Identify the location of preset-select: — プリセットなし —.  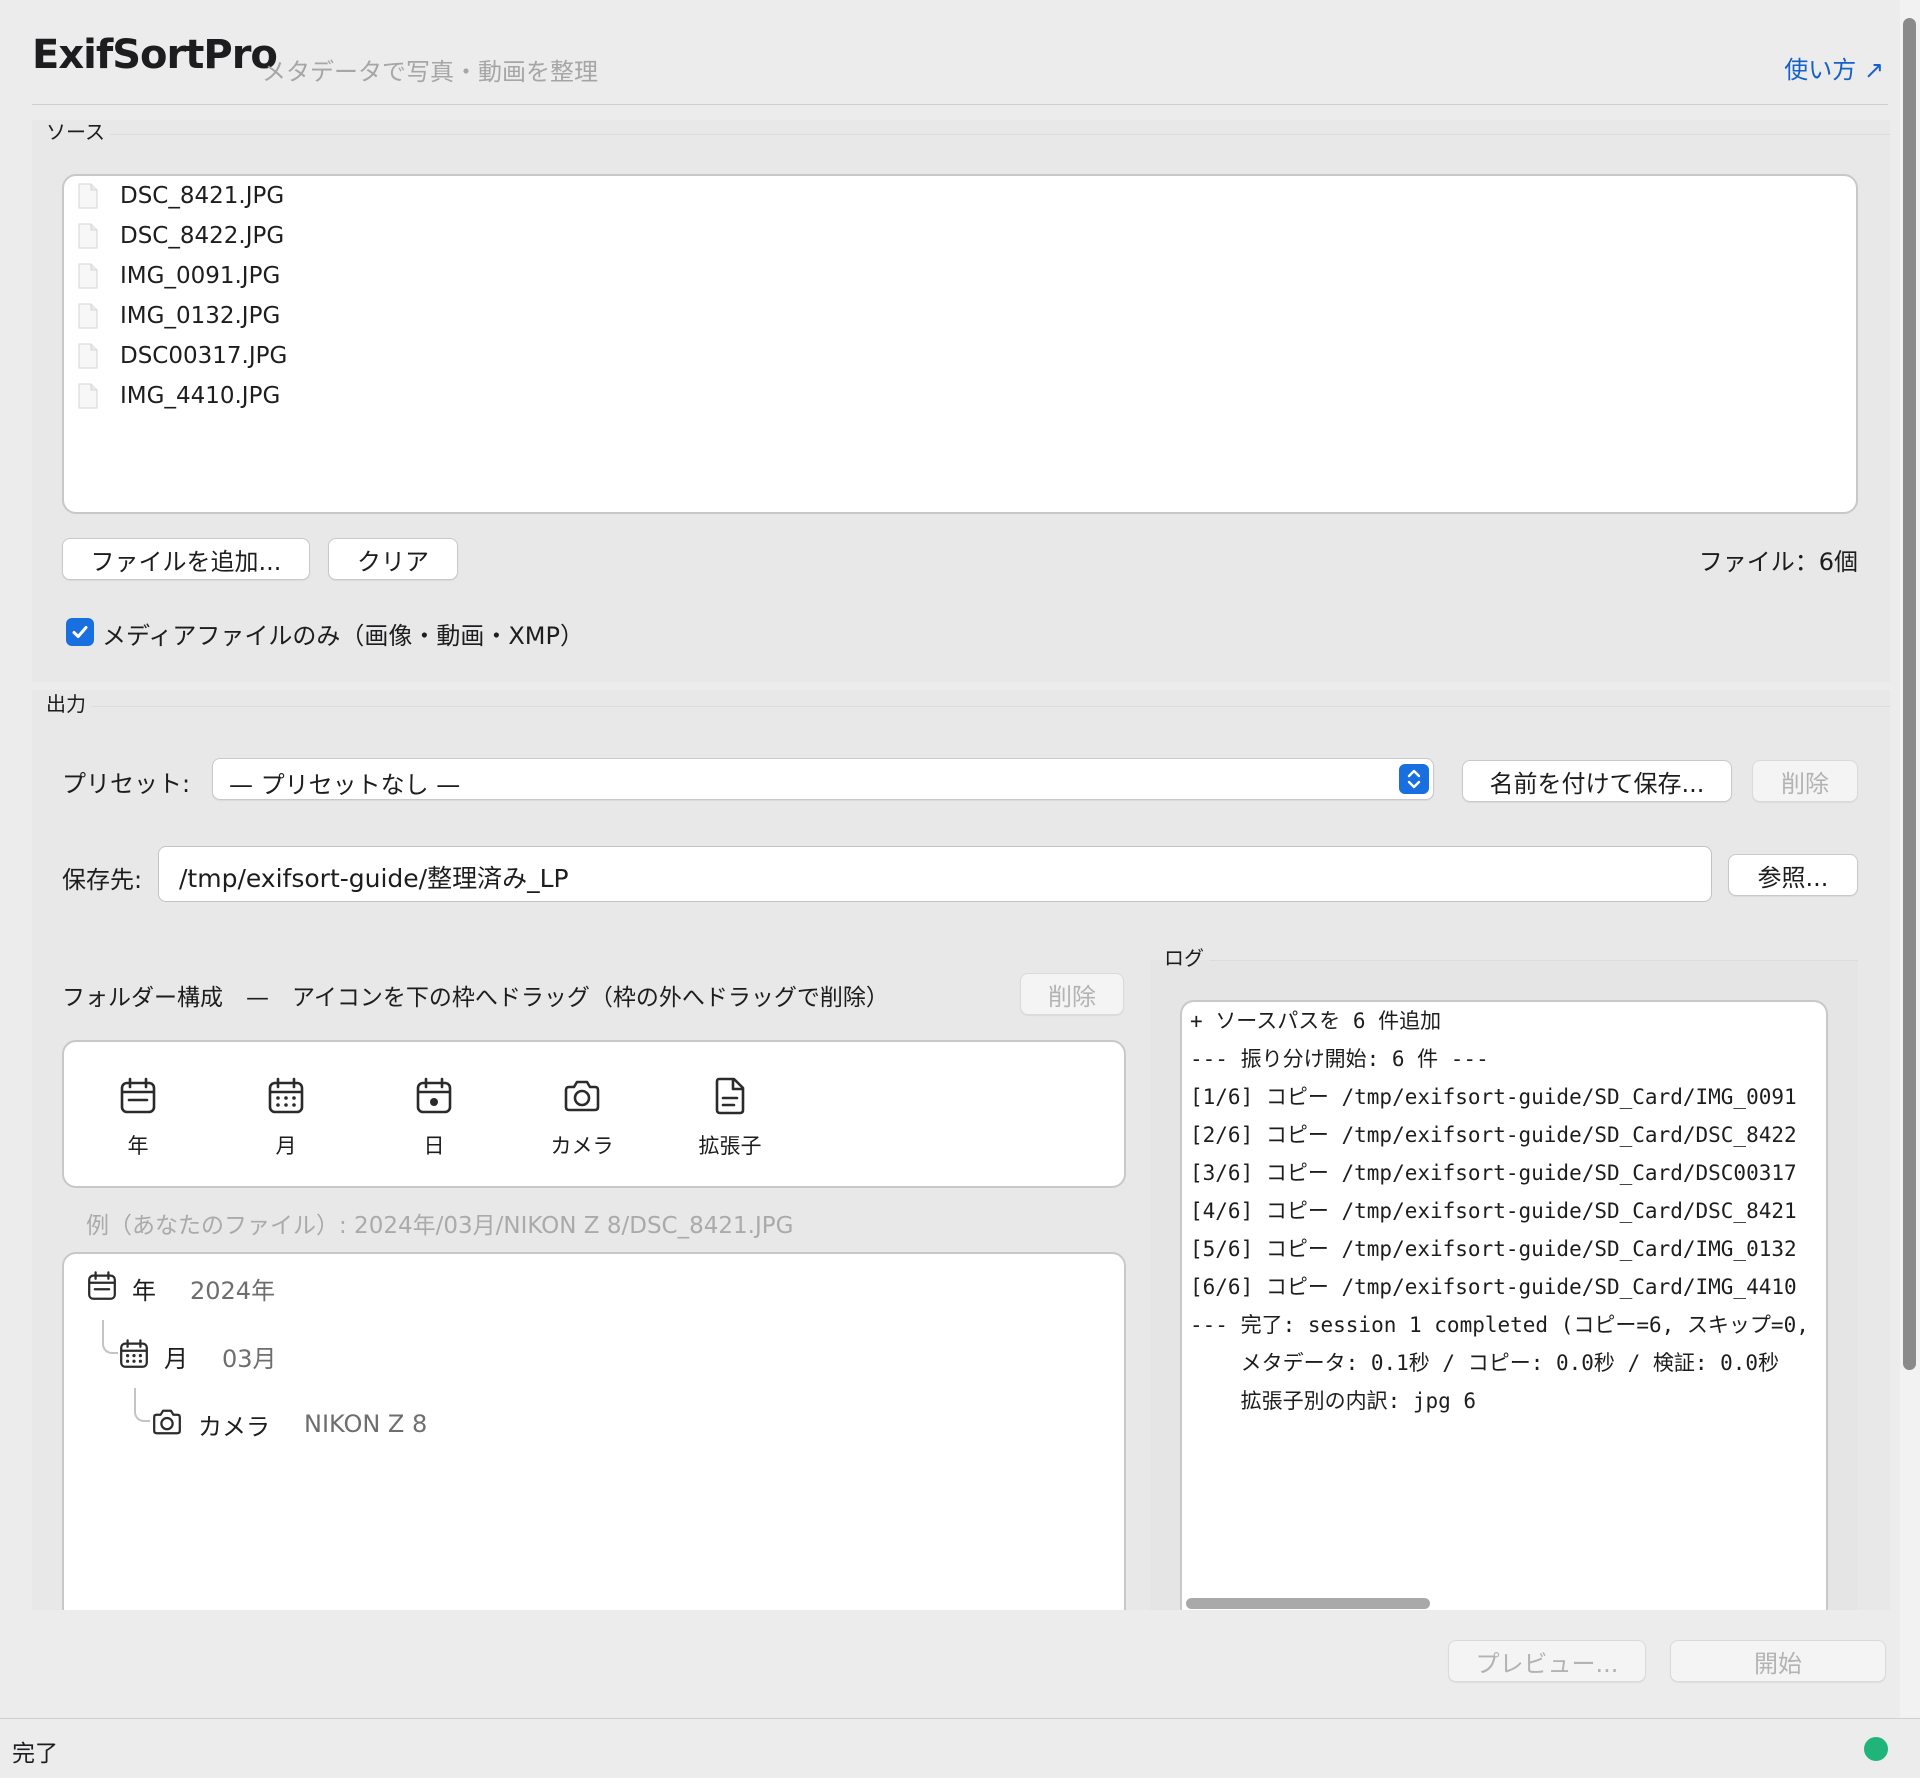
(823, 779).